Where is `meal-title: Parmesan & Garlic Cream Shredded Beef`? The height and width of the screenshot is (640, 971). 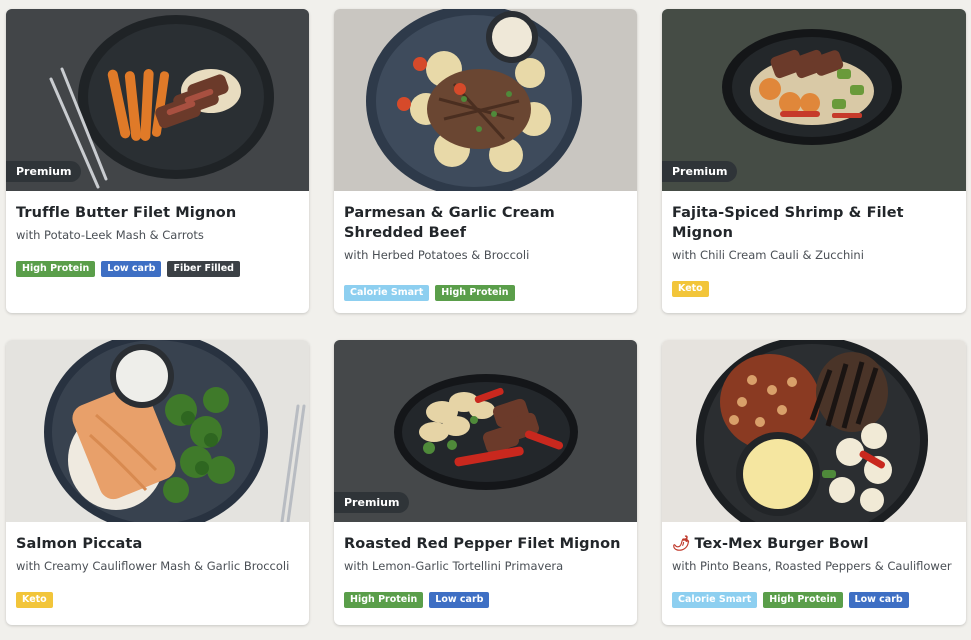
meal-title: Parmesan & Garlic Cream Shredded Beef is located at coordinates (485, 223).